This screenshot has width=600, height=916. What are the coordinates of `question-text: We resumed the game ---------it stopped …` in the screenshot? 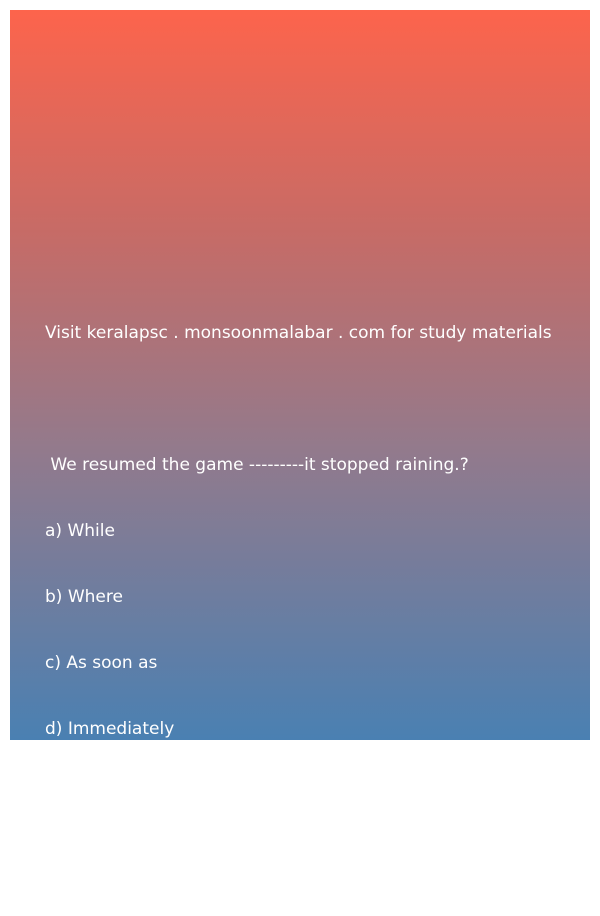 It's located at (257, 465).